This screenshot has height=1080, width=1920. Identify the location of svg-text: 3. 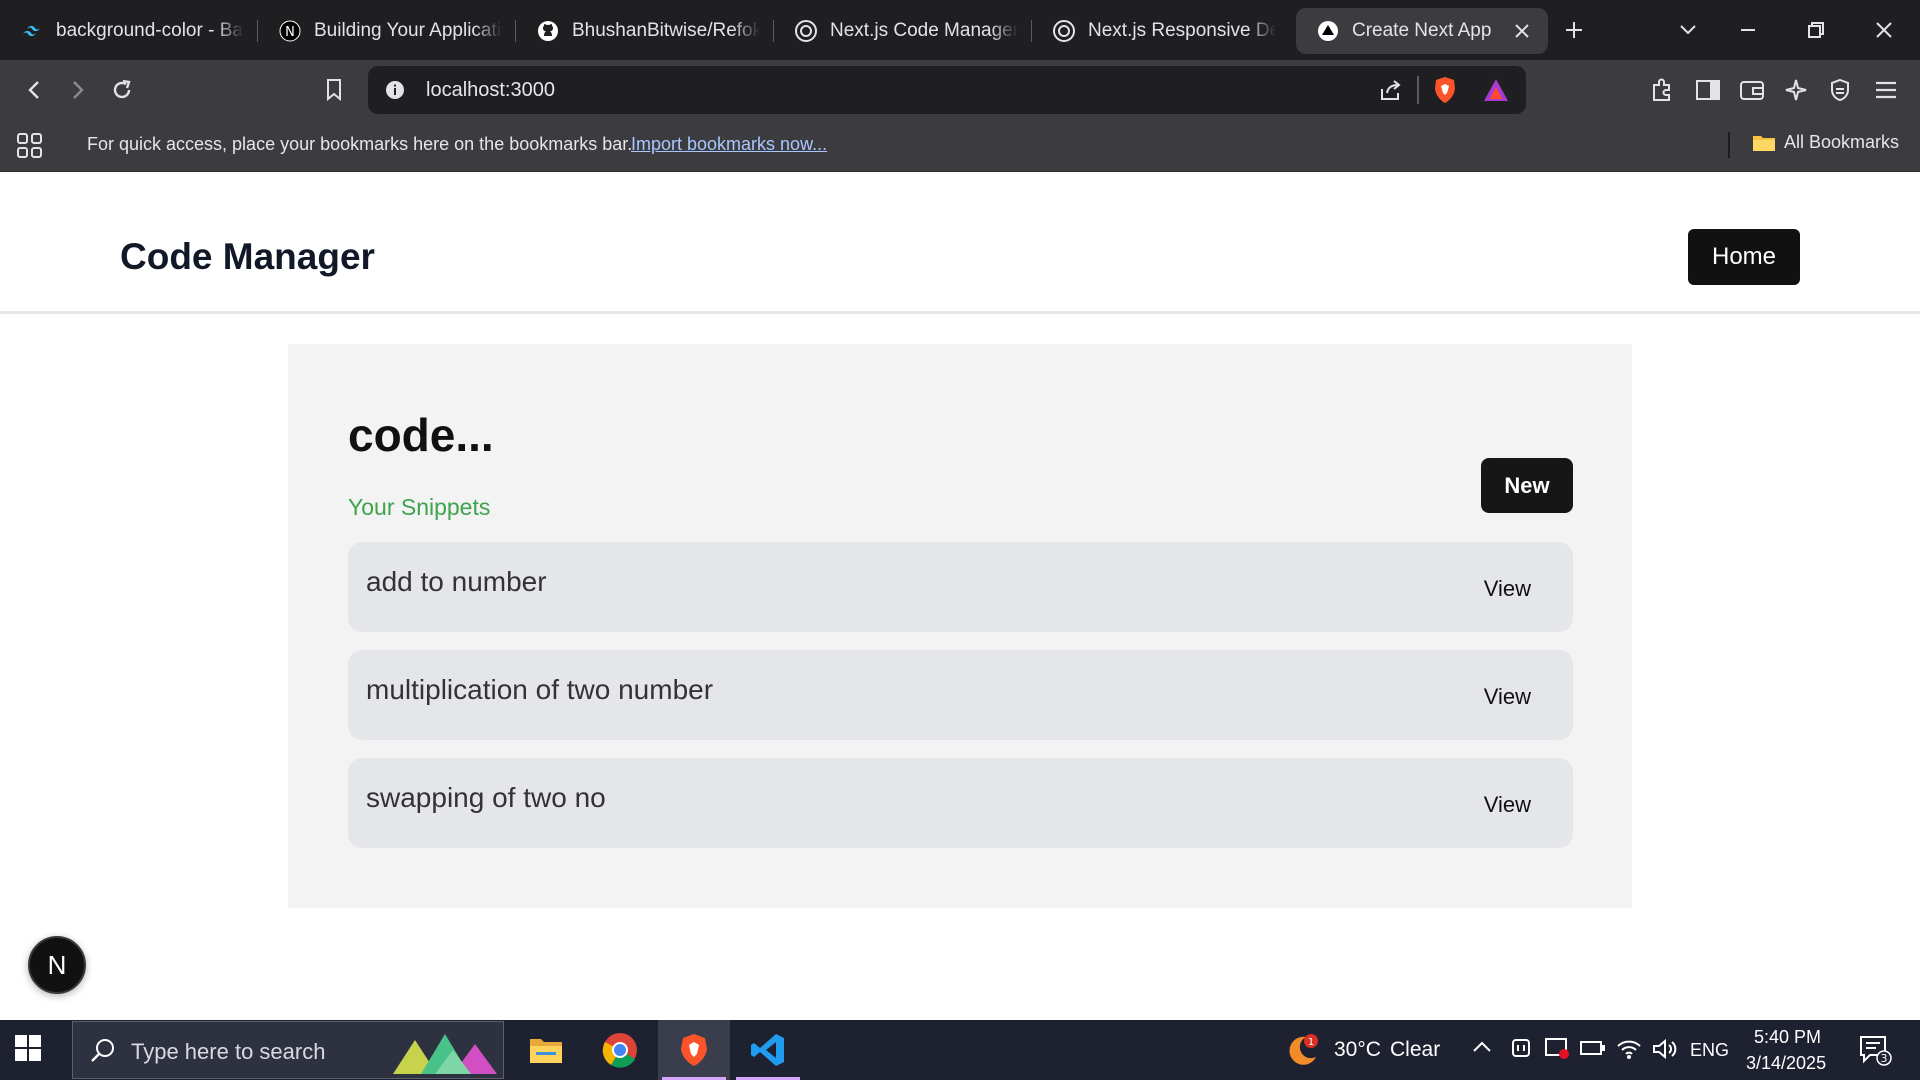
(1884, 1058).